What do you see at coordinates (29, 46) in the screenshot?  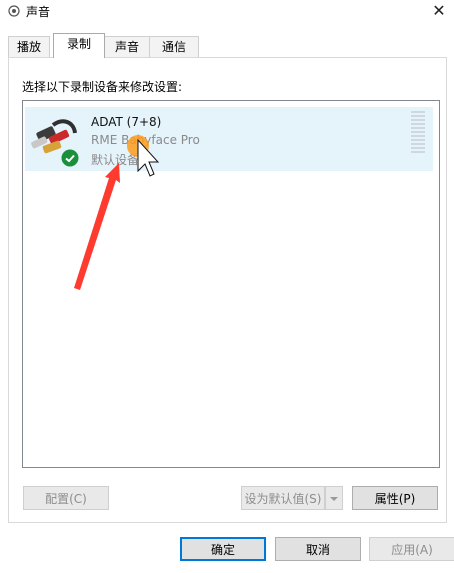 I see `tab-playback: 播放` at bounding box center [29, 46].